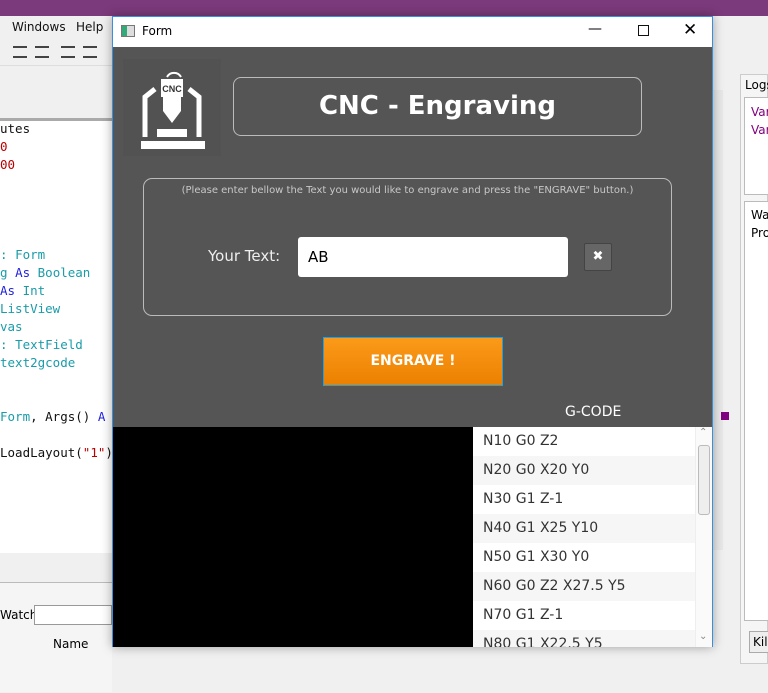 This screenshot has width=768, height=693. I want to click on numbered-list-icon, so click(42, 52).